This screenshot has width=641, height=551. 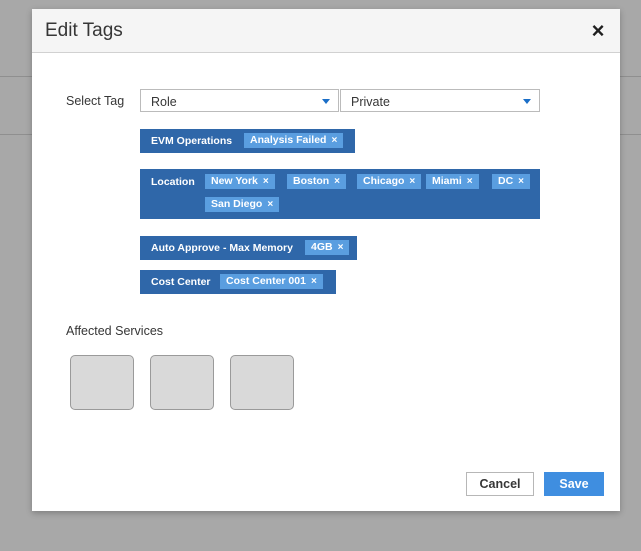 I want to click on select-tag-label: Select Tag, so click(x=95, y=101).